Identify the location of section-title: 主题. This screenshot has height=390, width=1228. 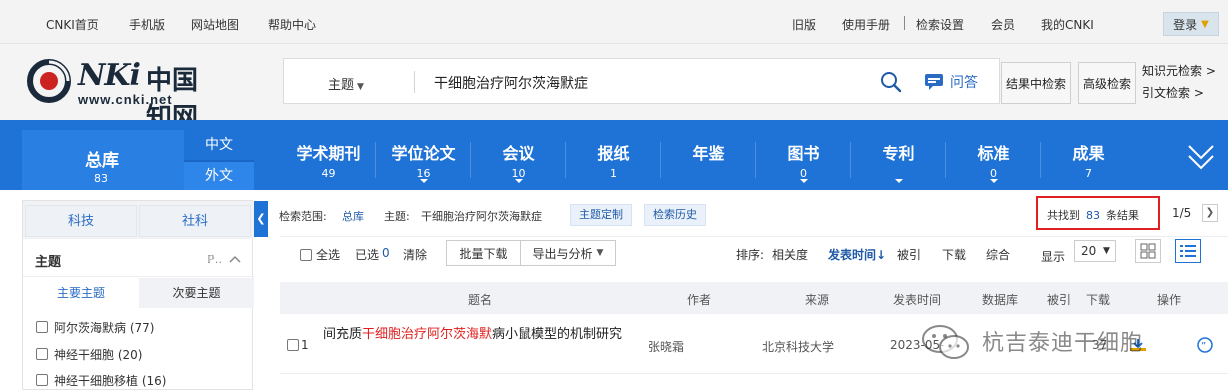
(48, 262).